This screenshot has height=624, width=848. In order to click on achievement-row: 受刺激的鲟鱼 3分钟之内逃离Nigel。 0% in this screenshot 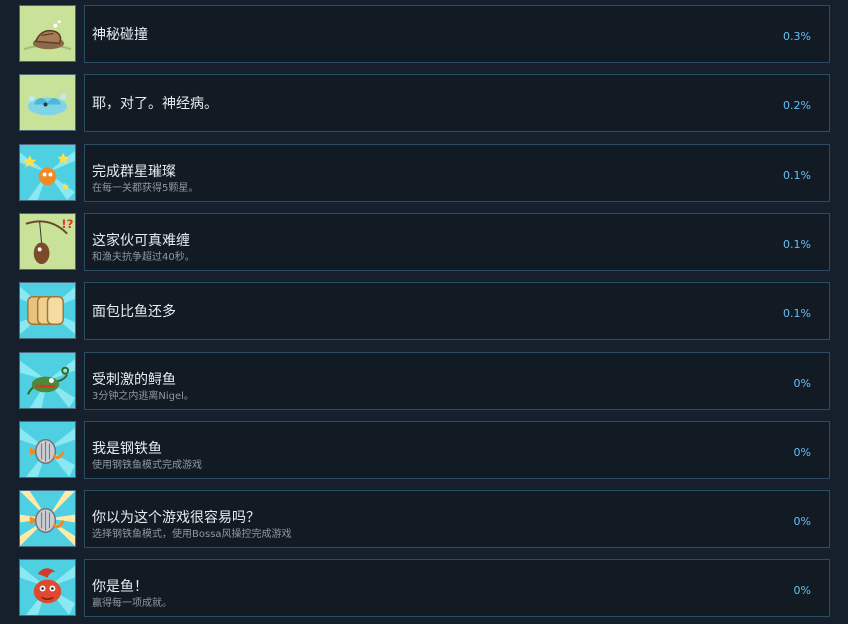, I will do `click(424, 381)`.